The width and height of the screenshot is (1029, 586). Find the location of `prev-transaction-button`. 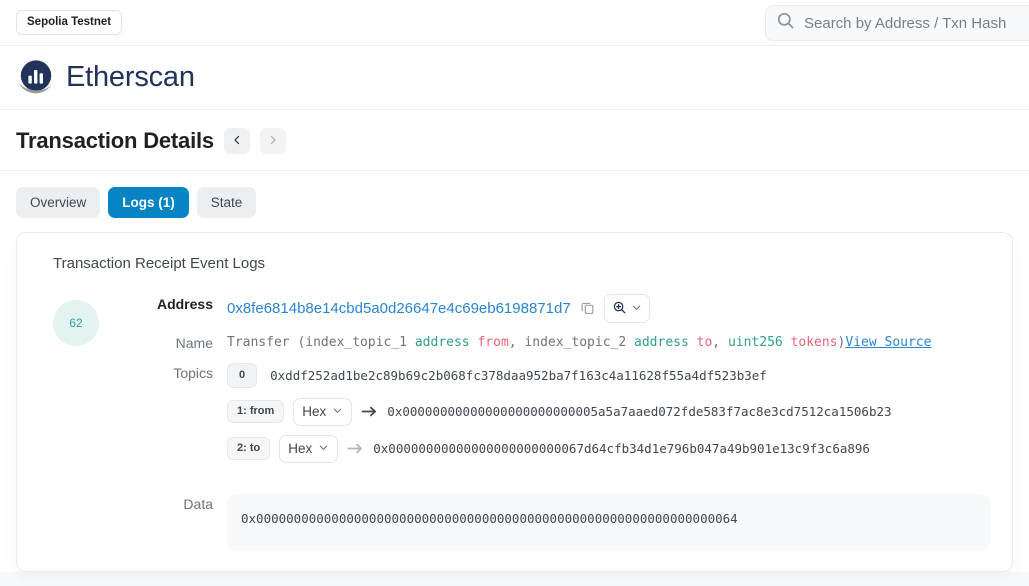

prev-transaction-button is located at coordinates (236, 141).